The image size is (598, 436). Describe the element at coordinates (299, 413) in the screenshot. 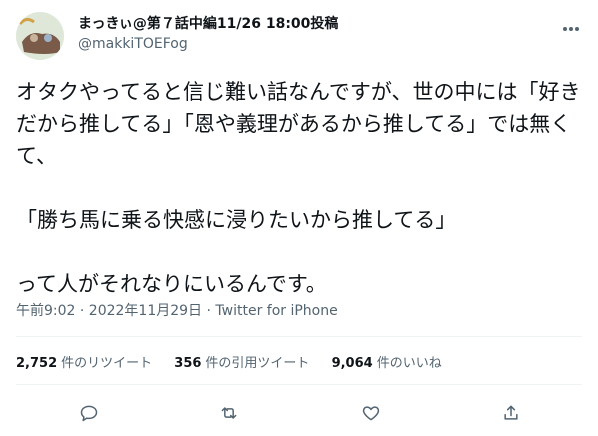

I see `action-bar` at that location.